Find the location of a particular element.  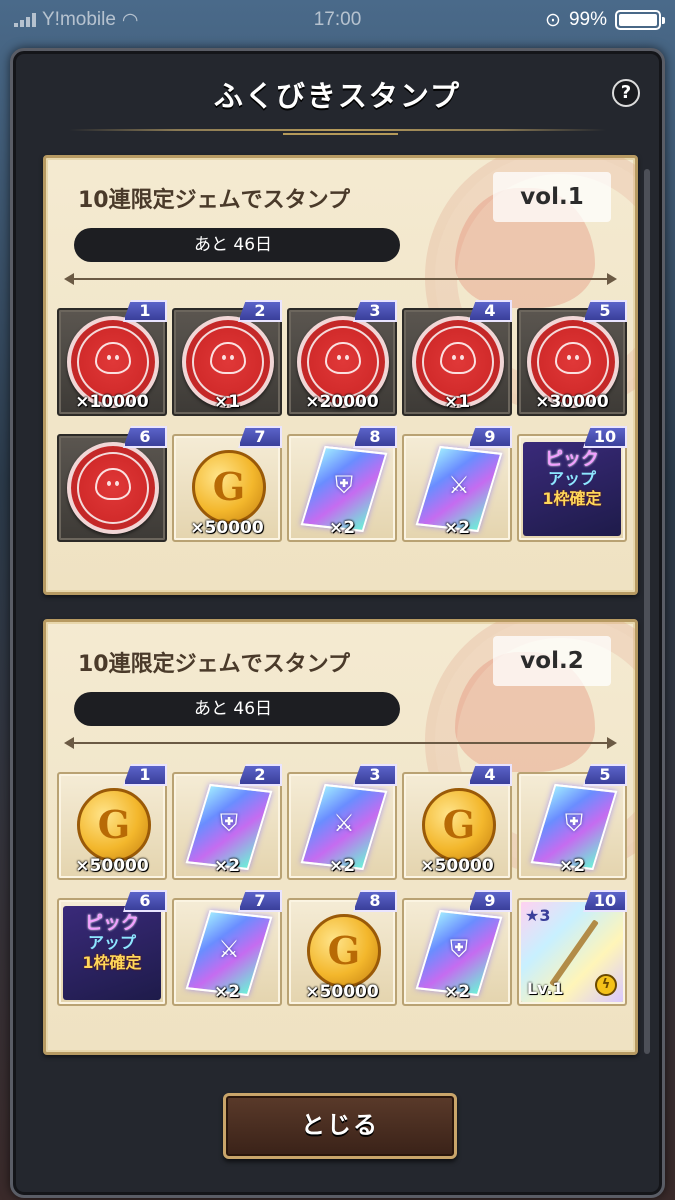

stamp-slot: ⛨ 8 ×2 is located at coordinates (342, 484).